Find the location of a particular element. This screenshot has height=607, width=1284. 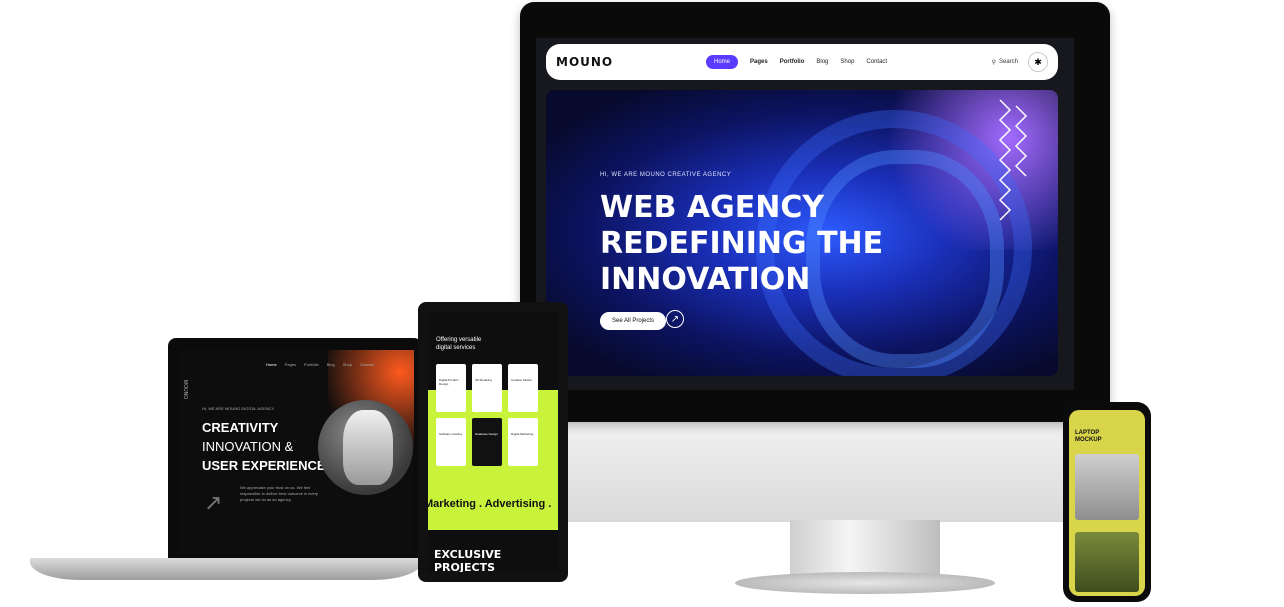

see-all-projects-button: See All Projects is located at coordinates (633, 321).